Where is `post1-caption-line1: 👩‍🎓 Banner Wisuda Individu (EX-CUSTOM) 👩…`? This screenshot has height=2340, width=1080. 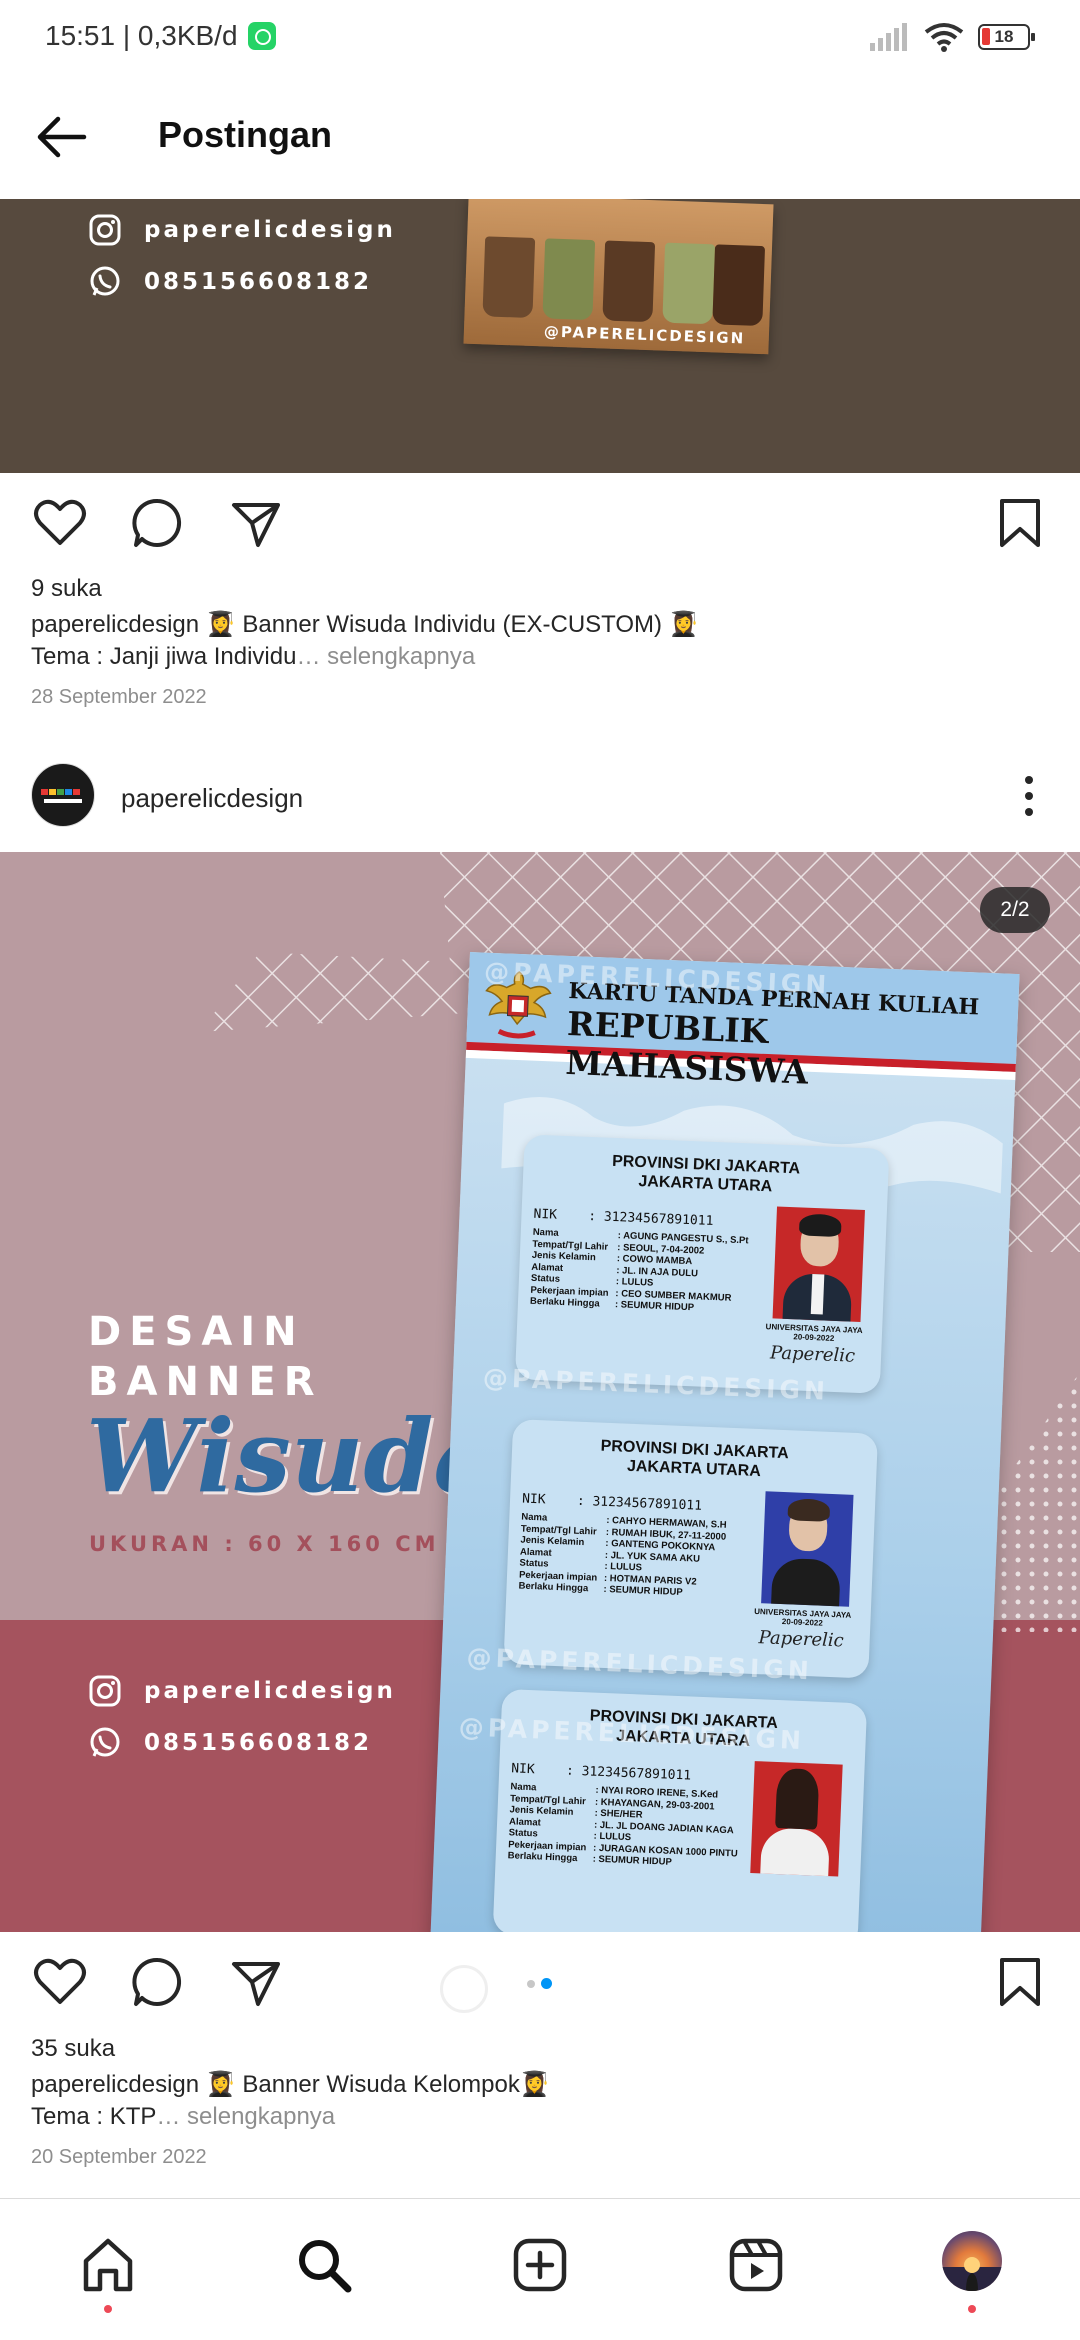
post1-caption-line1: 👩‍🎓 Banner Wisuda Individu (EX-CUSTOM) 👩… is located at coordinates (449, 624).